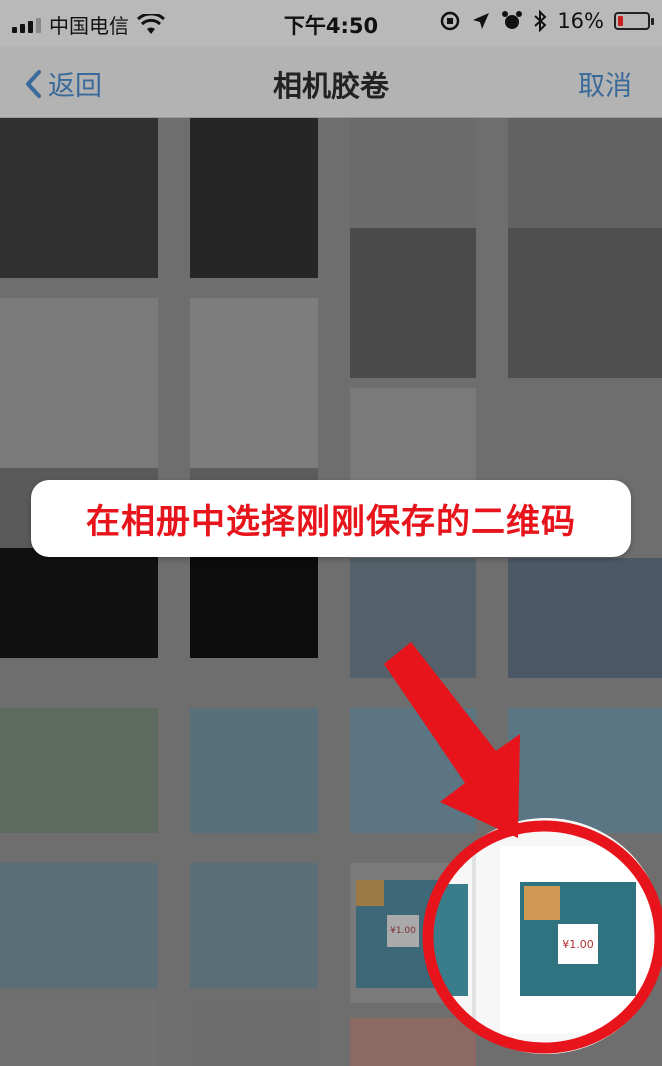 This screenshot has height=1066, width=662. Describe the element at coordinates (605, 83) in the screenshot. I see `cancel-button: 取消` at that location.